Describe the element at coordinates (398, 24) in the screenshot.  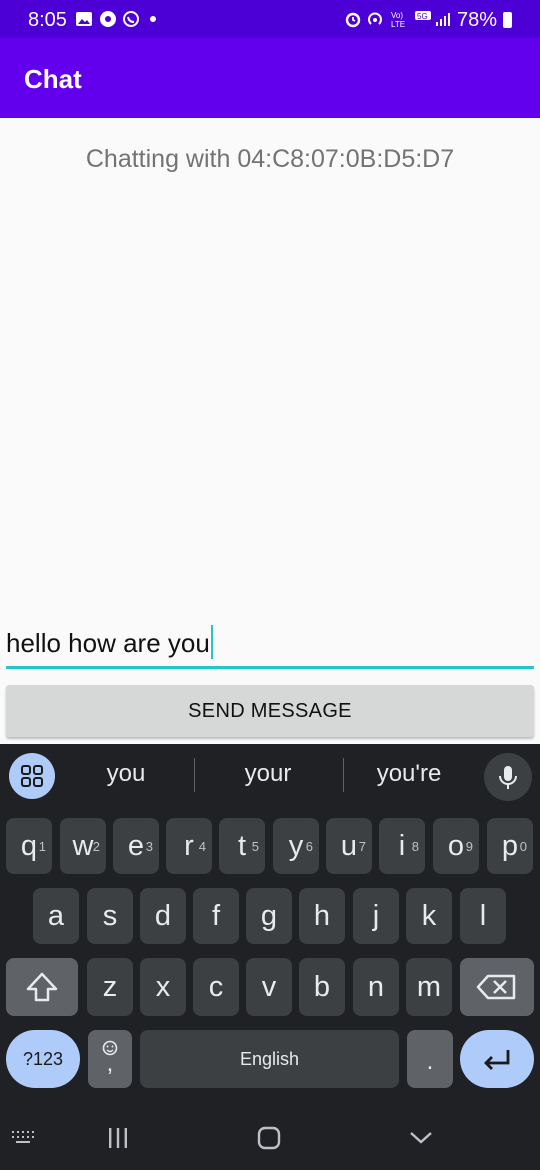
I see `svg-text: LTE` at that location.